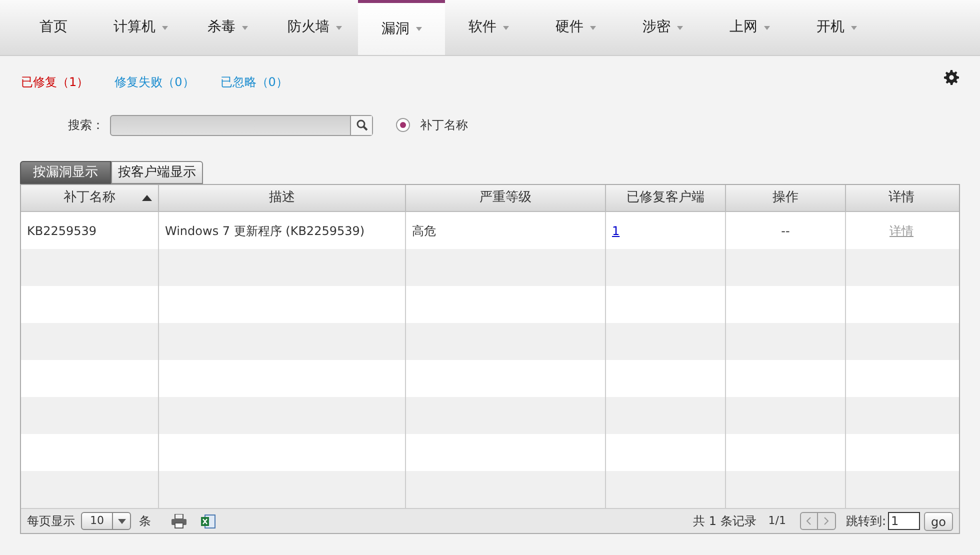 Image resolution: width=980 pixels, height=555 pixels. I want to click on search-icon, so click(362, 125).